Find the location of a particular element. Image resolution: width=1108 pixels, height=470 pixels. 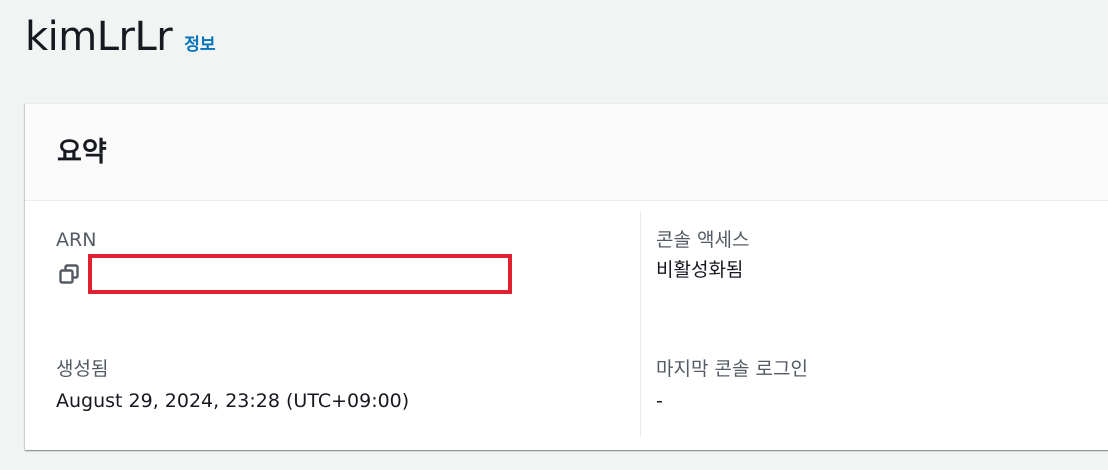

console-access-field: 콘솔 액세스 비활성화됨 is located at coordinates (702, 255).